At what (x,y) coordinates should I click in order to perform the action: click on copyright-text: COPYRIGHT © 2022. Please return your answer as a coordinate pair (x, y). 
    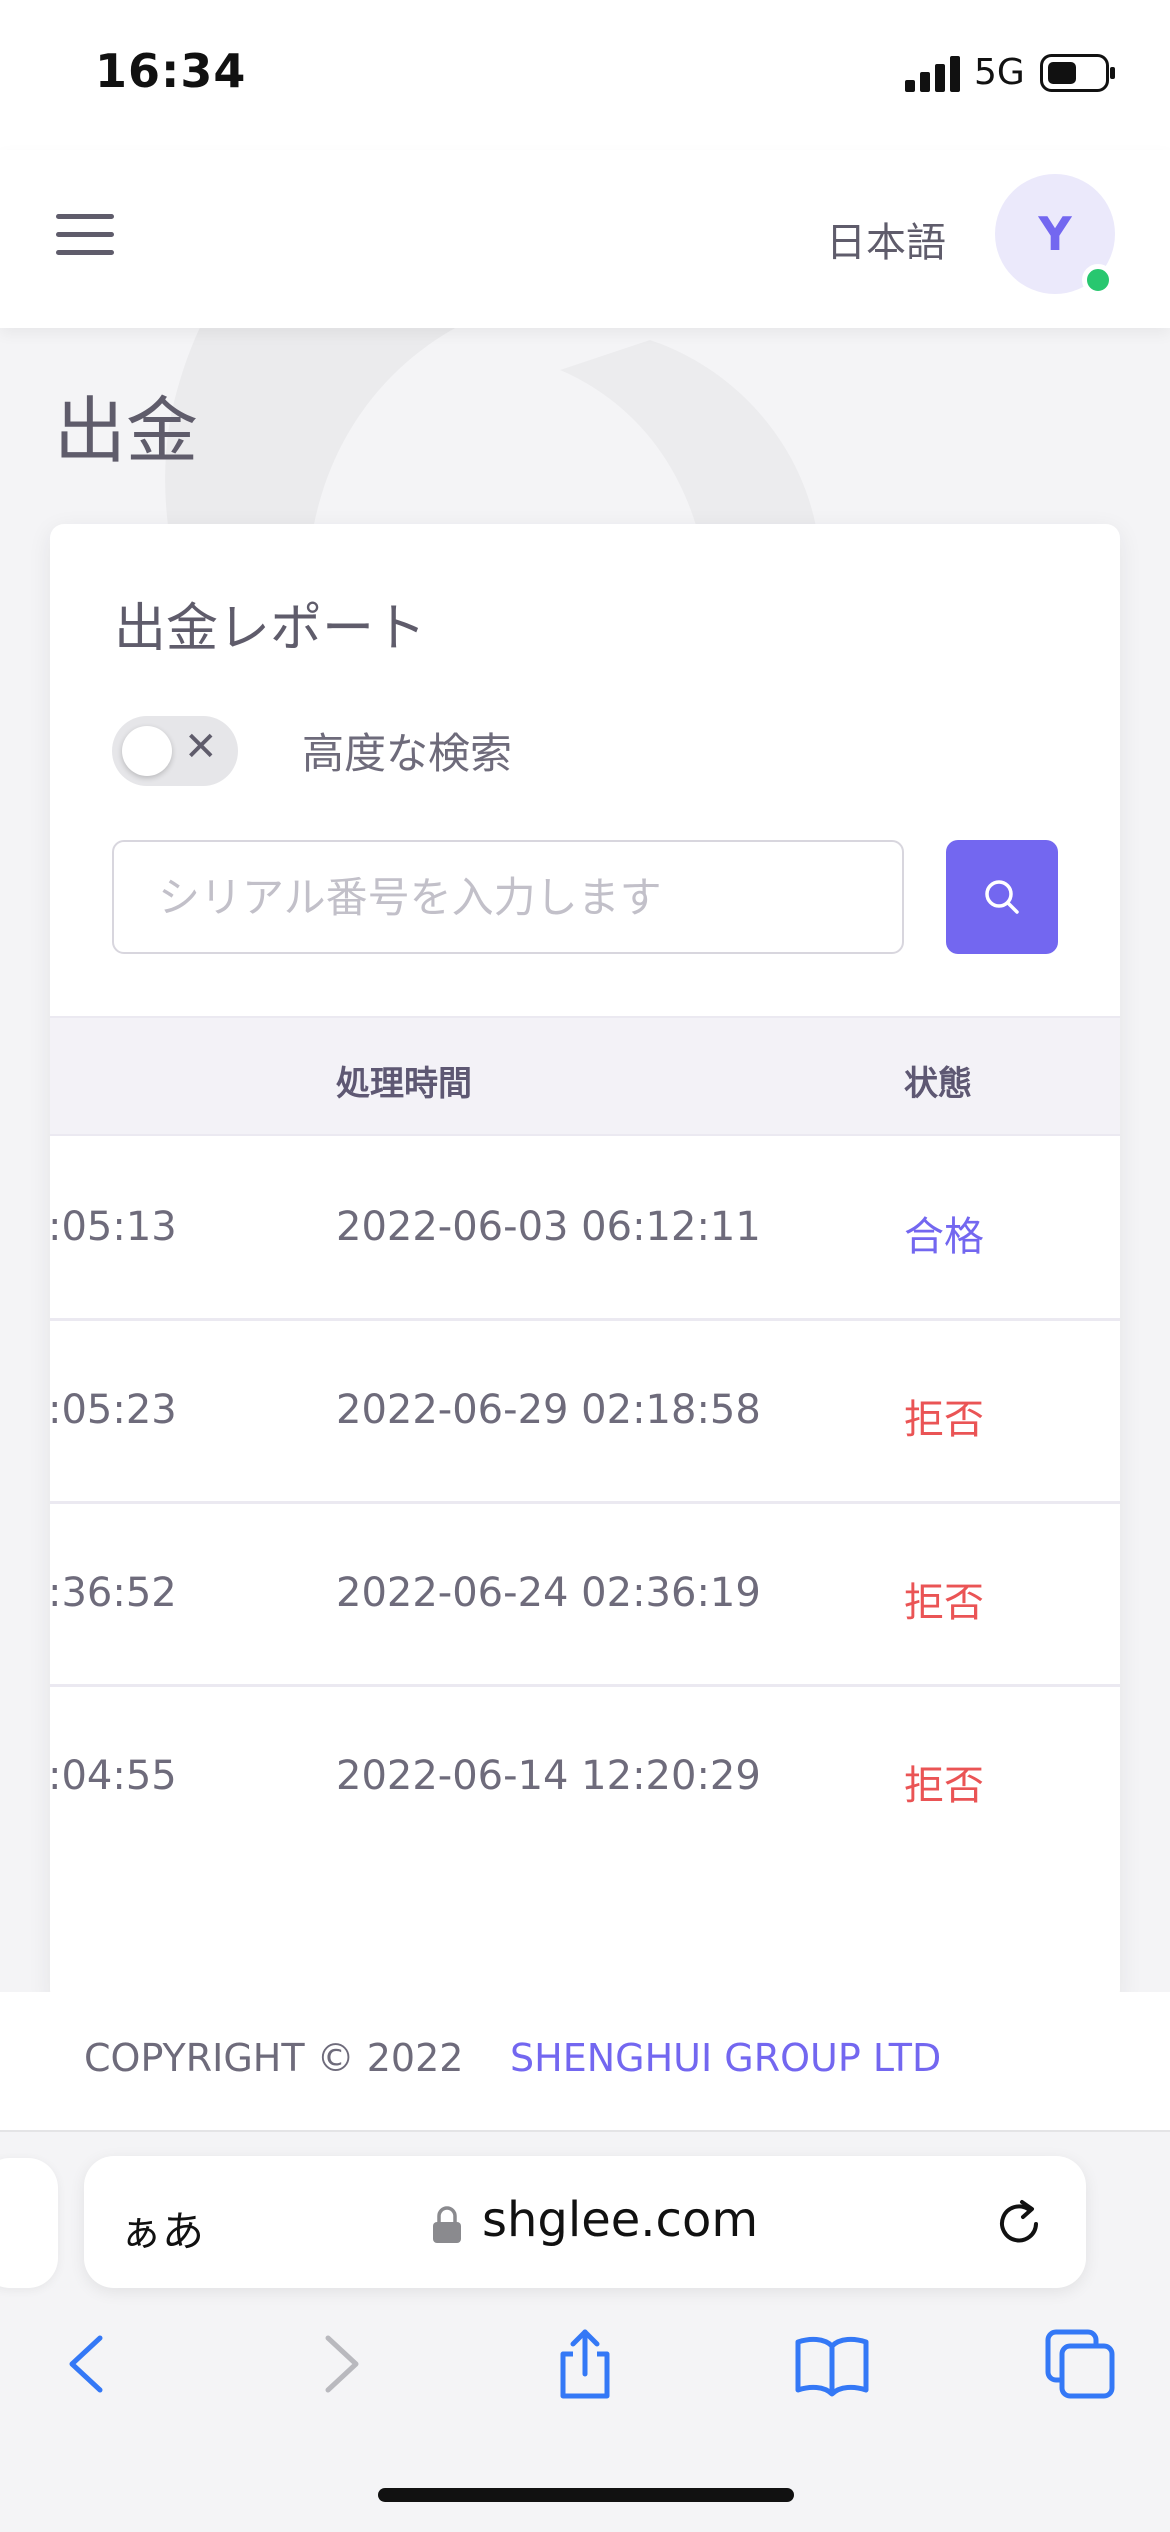
    Looking at the image, I should click on (274, 2058).